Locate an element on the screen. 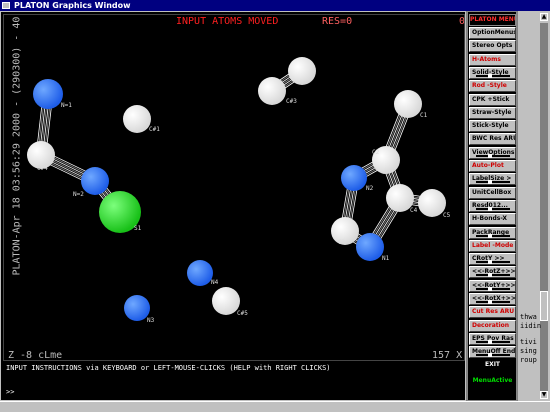 This screenshot has height=412, width=550. scroll-down-arrow-icon: ▼ is located at coordinates (544, 395).